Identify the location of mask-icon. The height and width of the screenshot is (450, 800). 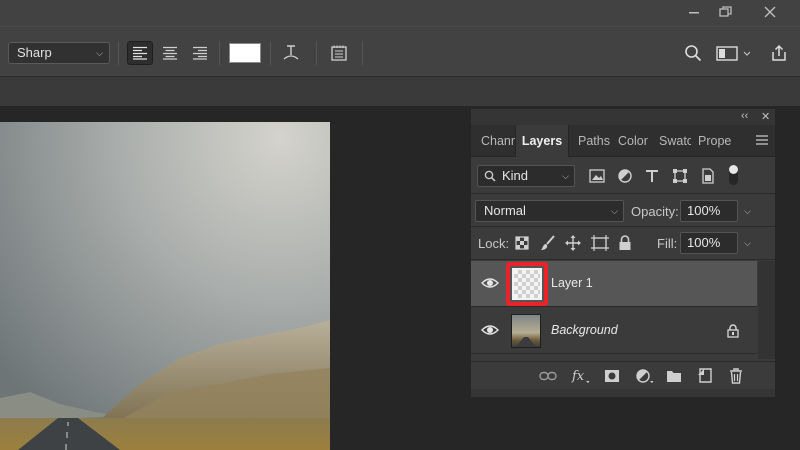
(612, 376).